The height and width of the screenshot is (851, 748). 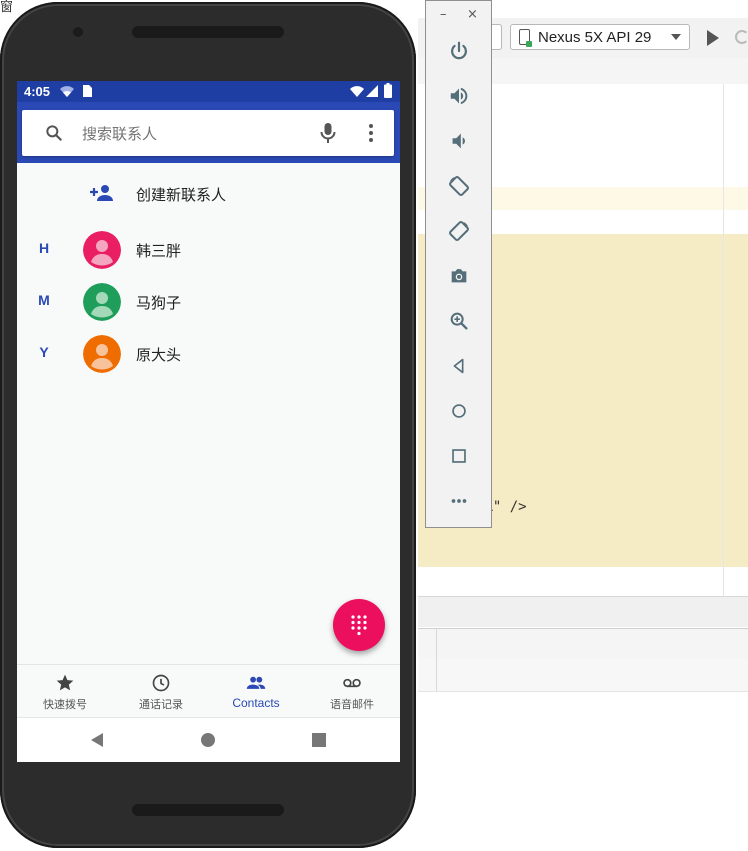 What do you see at coordinates (78, 32) in the screenshot?
I see `front-camera` at bounding box center [78, 32].